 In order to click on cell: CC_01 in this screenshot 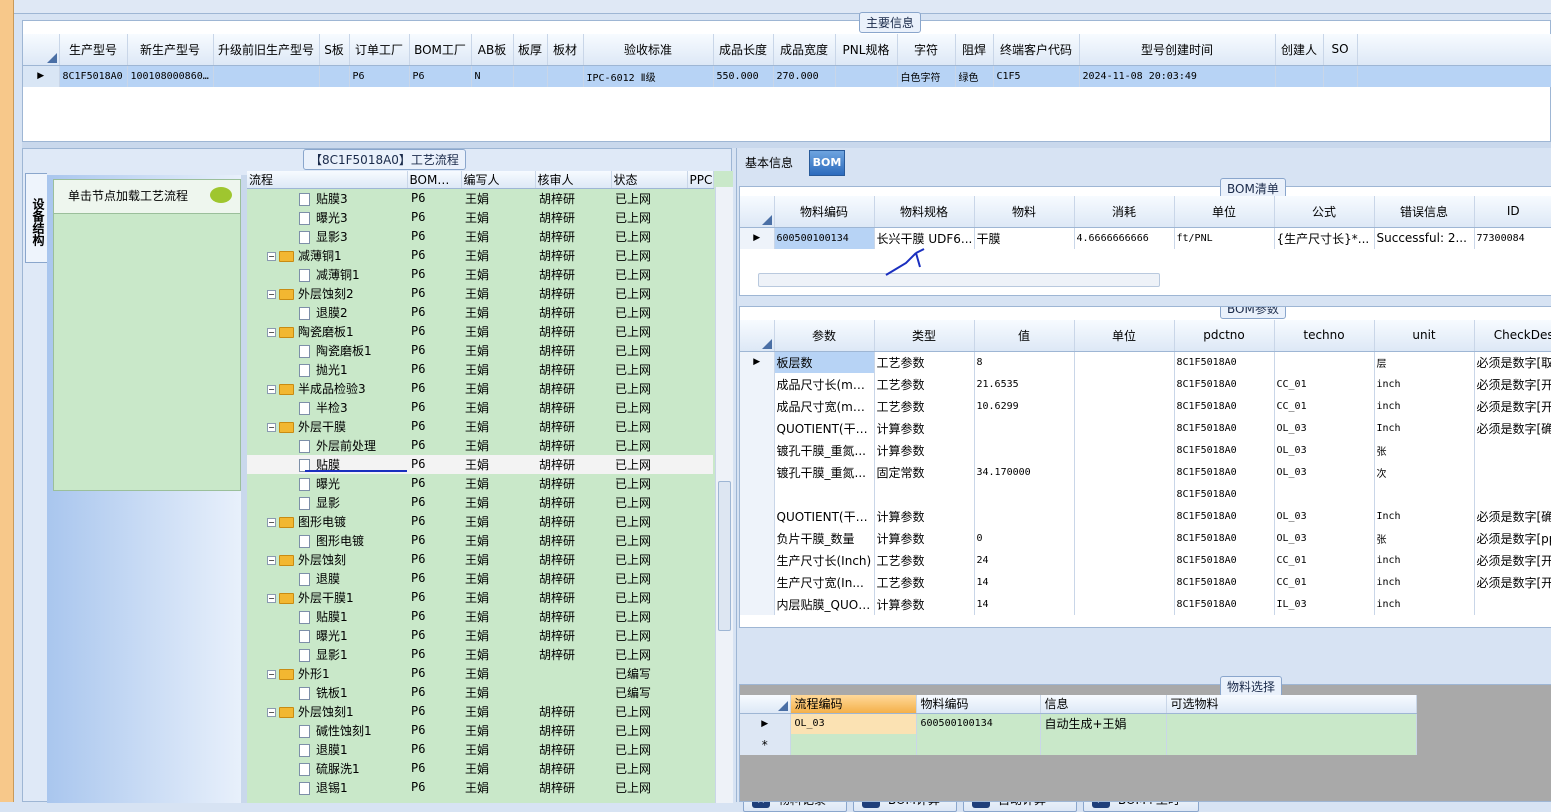, I will do `click(1324, 560)`.